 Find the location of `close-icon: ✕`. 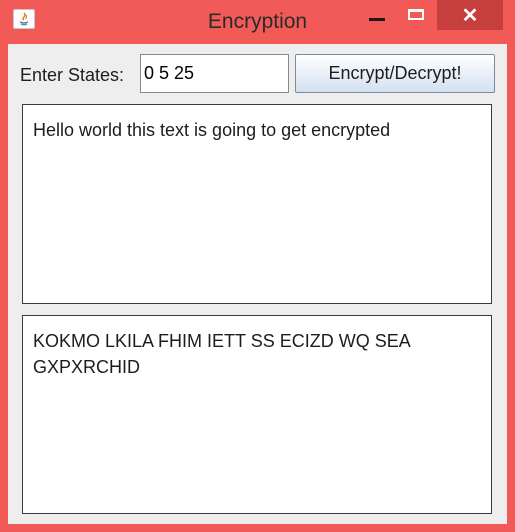

close-icon: ✕ is located at coordinates (470, 15).